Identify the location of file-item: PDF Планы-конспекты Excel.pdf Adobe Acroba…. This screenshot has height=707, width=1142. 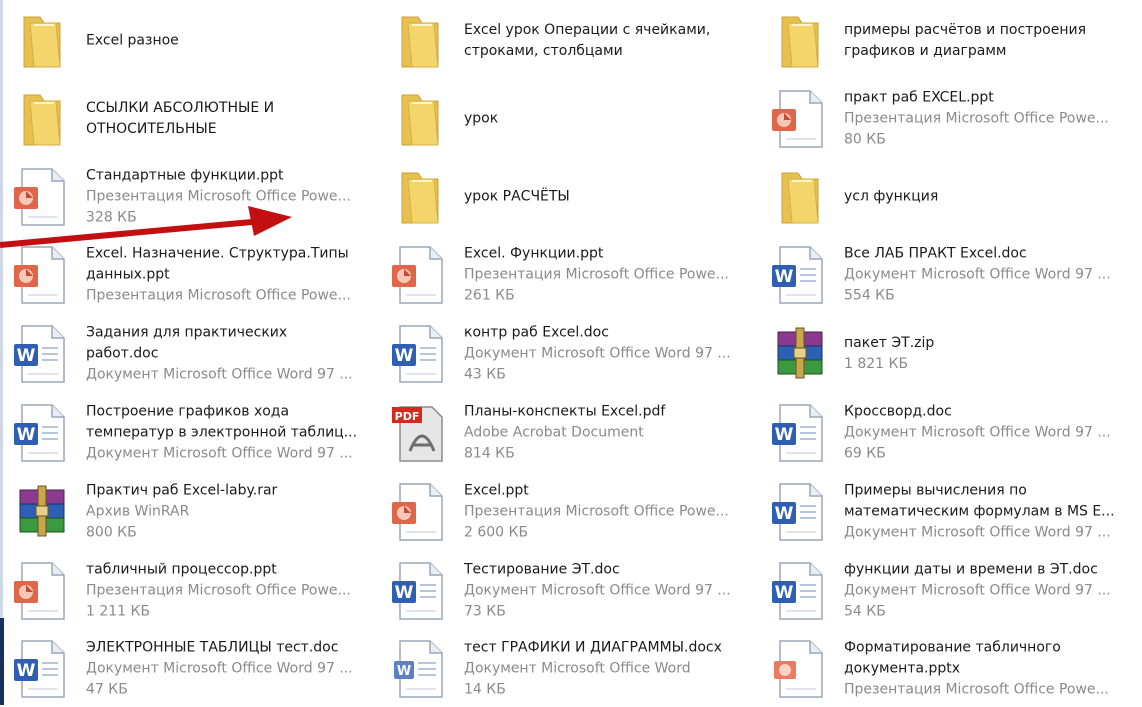
(568, 433).